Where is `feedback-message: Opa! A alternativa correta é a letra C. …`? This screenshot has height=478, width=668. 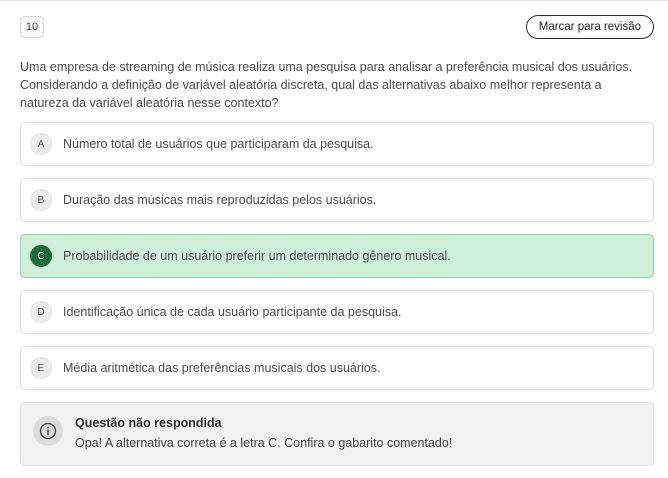
feedback-message: Opa! A alternativa correta é a letra C. … is located at coordinates (264, 443).